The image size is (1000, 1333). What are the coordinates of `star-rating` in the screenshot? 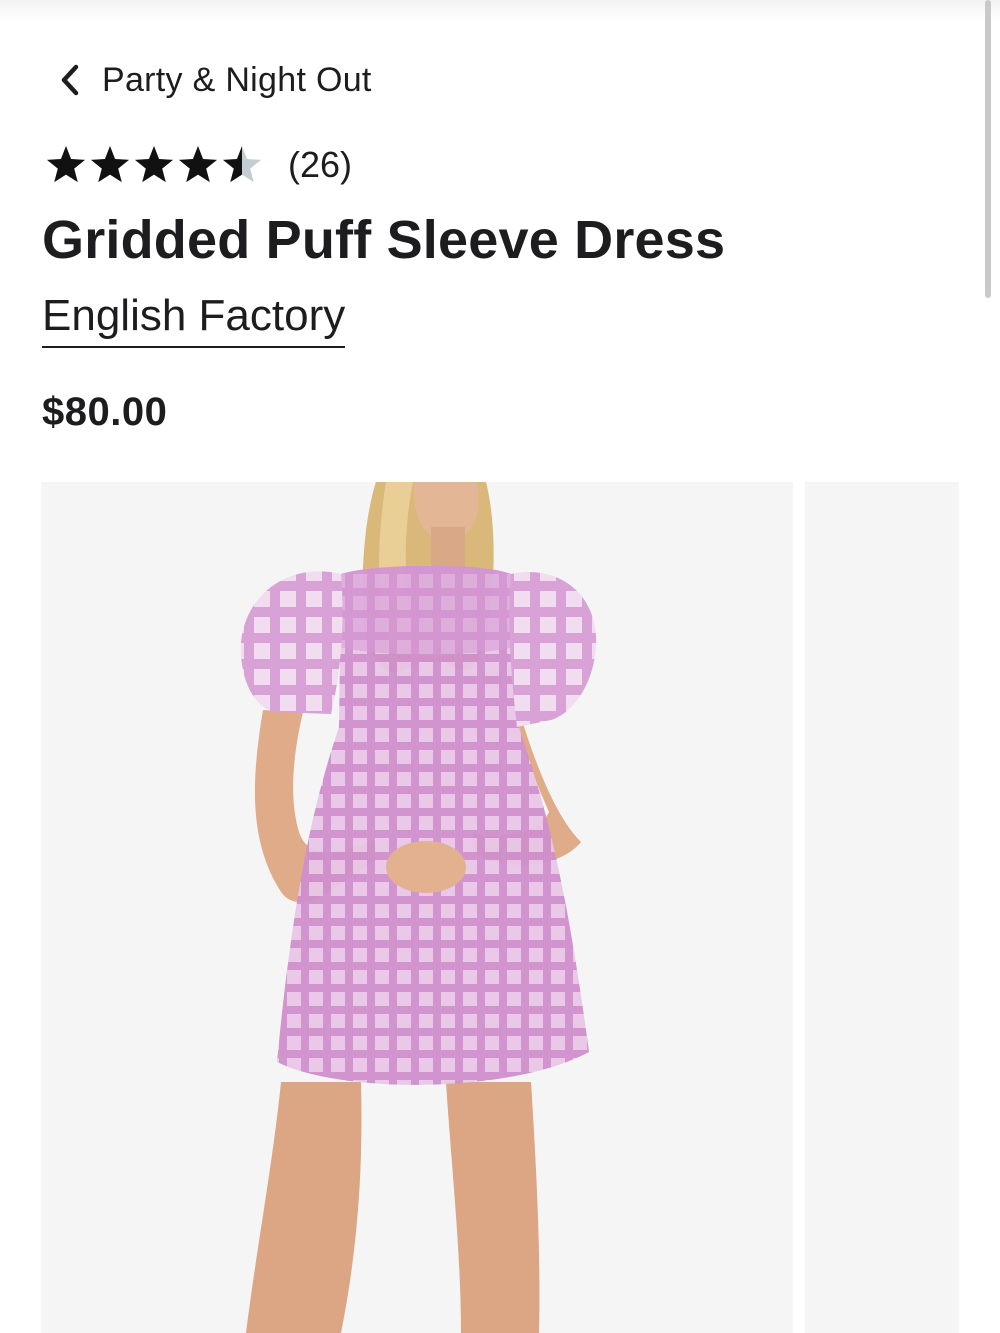 It's located at (155, 165).